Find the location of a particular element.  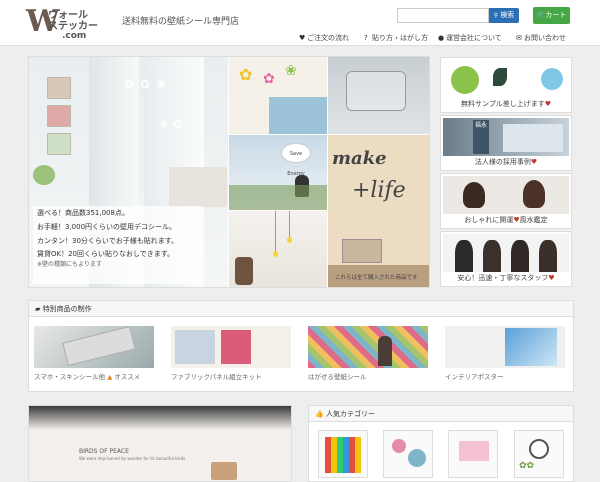

side-card-free-sample: 無料サンプル差し上げます♥ is located at coordinates (506, 85).